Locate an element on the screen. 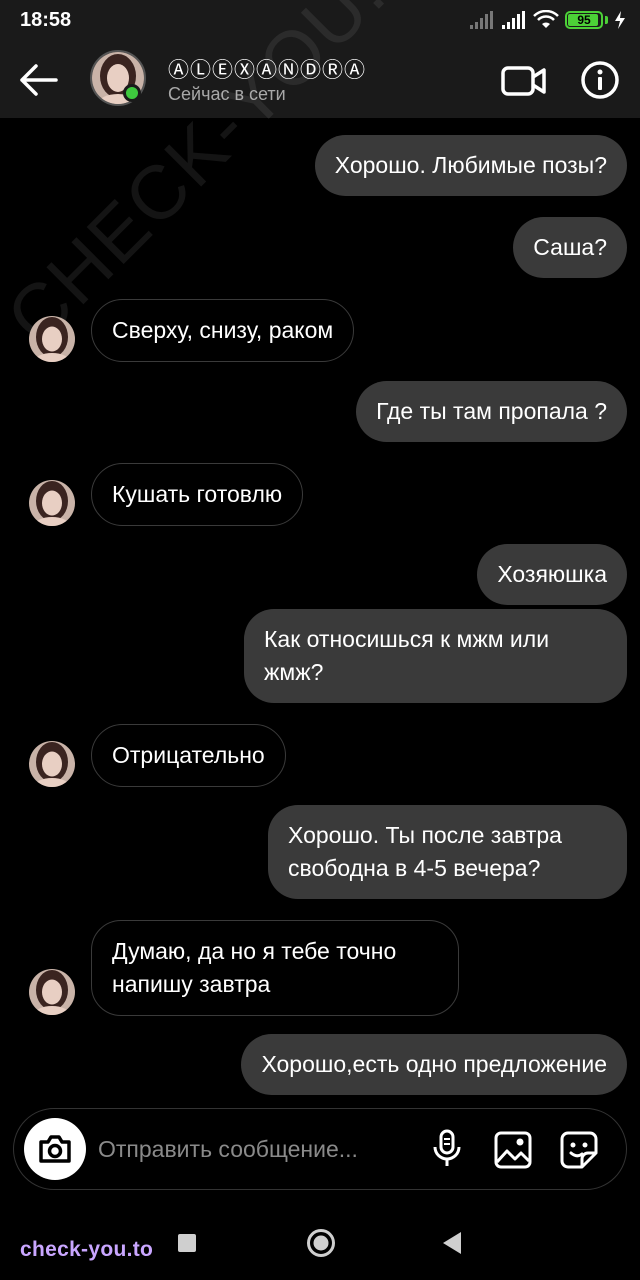 The height and width of the screenshot is (1280, 640). camera-button is located at coordinates (55, 1149).